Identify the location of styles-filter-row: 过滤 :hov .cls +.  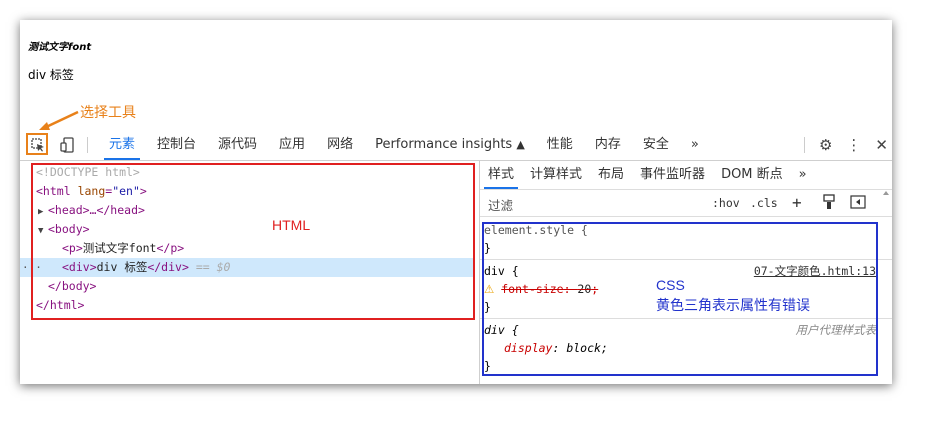
(686, 203).